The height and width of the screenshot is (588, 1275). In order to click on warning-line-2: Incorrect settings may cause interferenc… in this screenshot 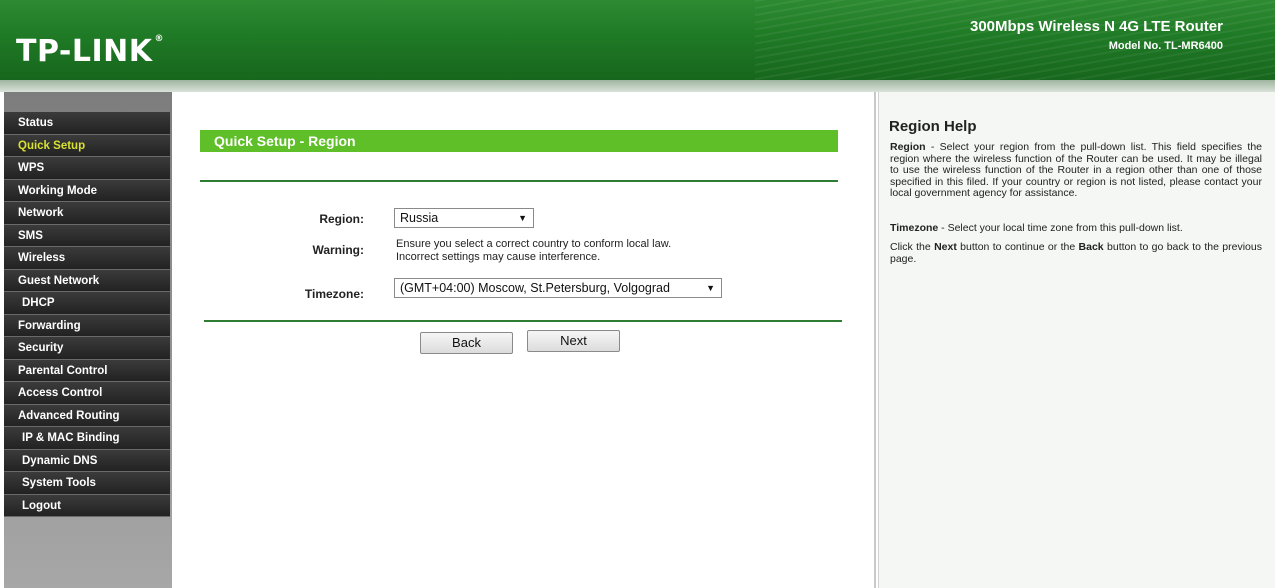, I will do `click(498, 257)`.